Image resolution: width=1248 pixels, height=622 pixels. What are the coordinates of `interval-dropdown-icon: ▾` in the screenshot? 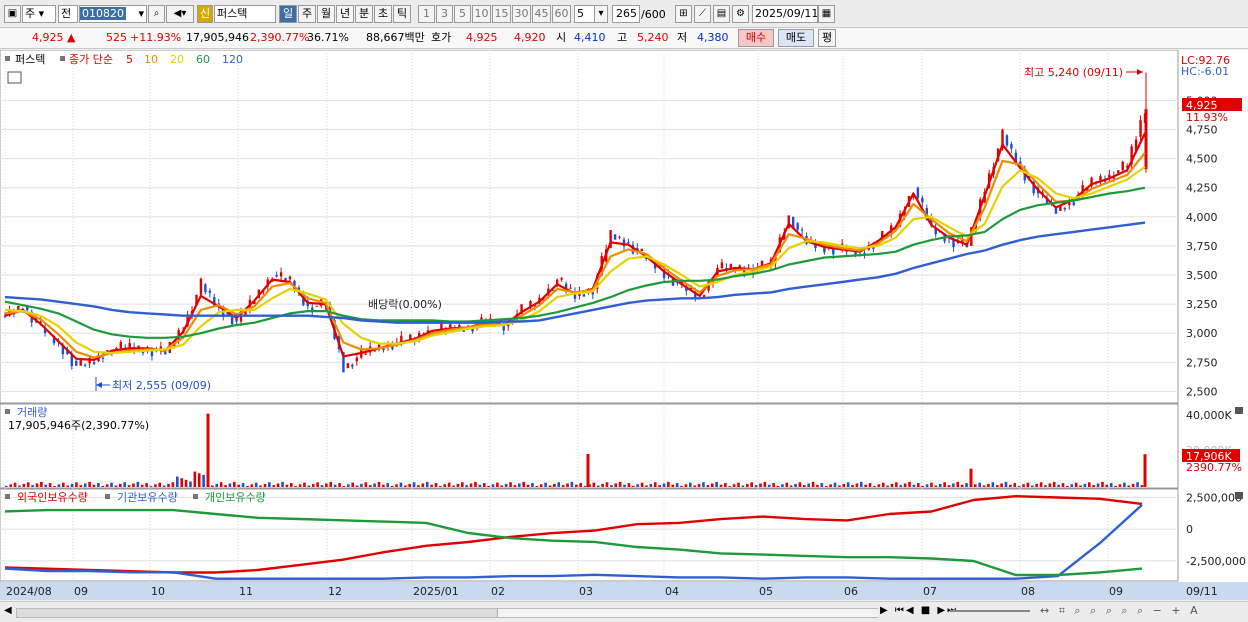 It's located at (601, 14).